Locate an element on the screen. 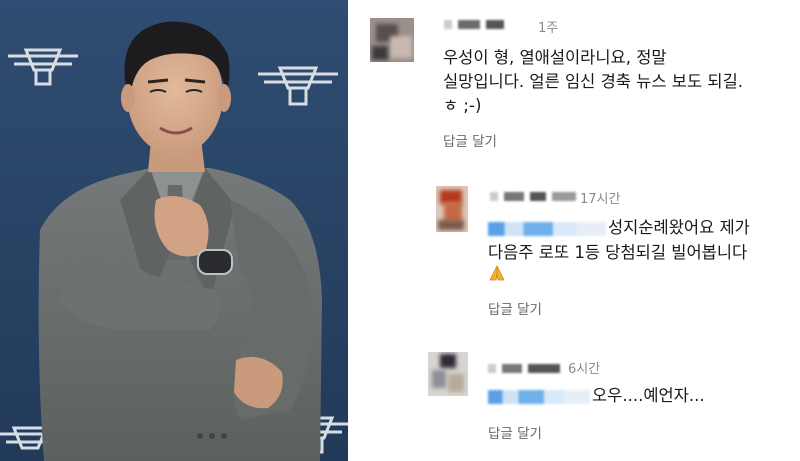 This screenshot has height=461, width=800. comment-timestamp: 6시간 is located at coordinates (584, 369).